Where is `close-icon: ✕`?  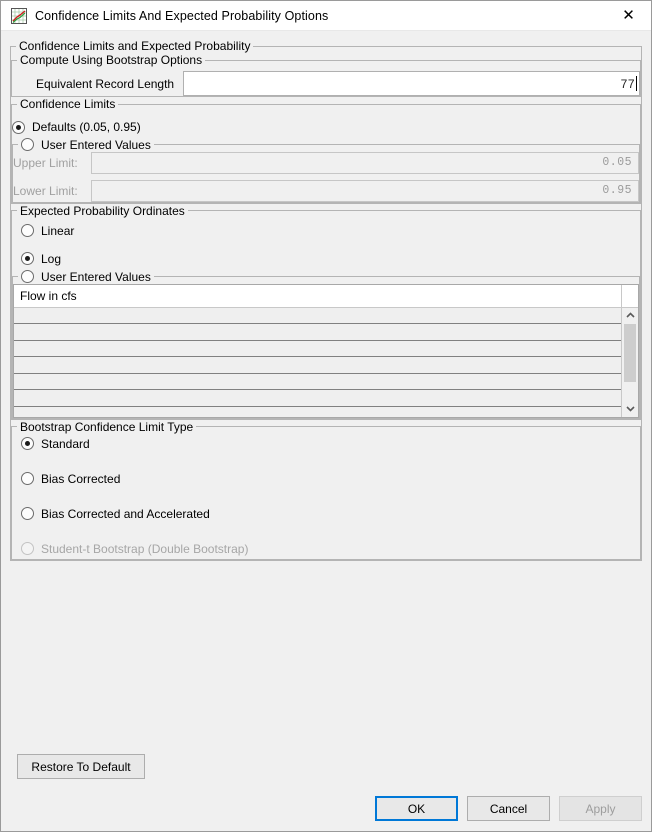
close-icon: ✕ is located at coordinates (628, 15).